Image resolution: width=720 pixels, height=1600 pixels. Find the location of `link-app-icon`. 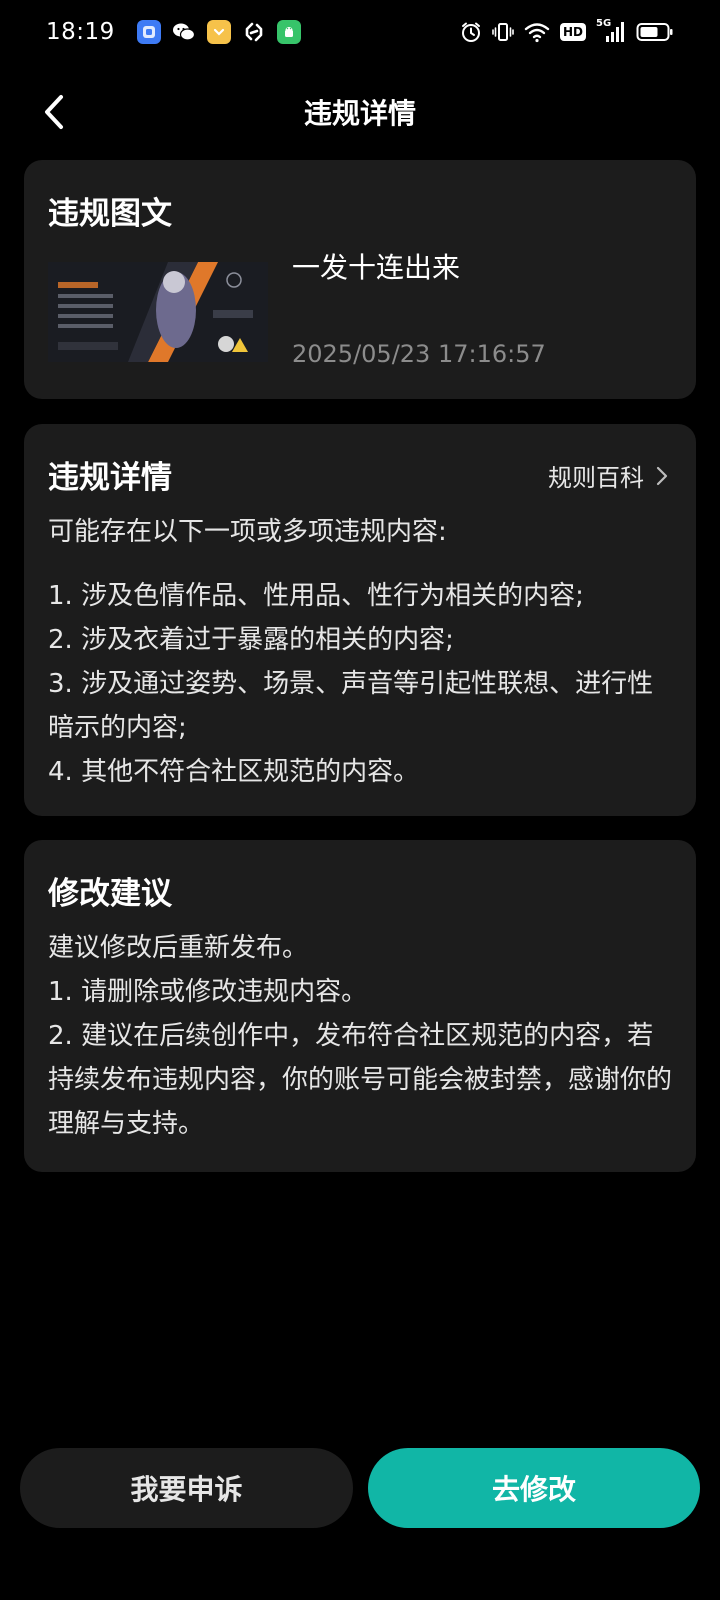

link-app-icon is located at coordinates (254, 32).